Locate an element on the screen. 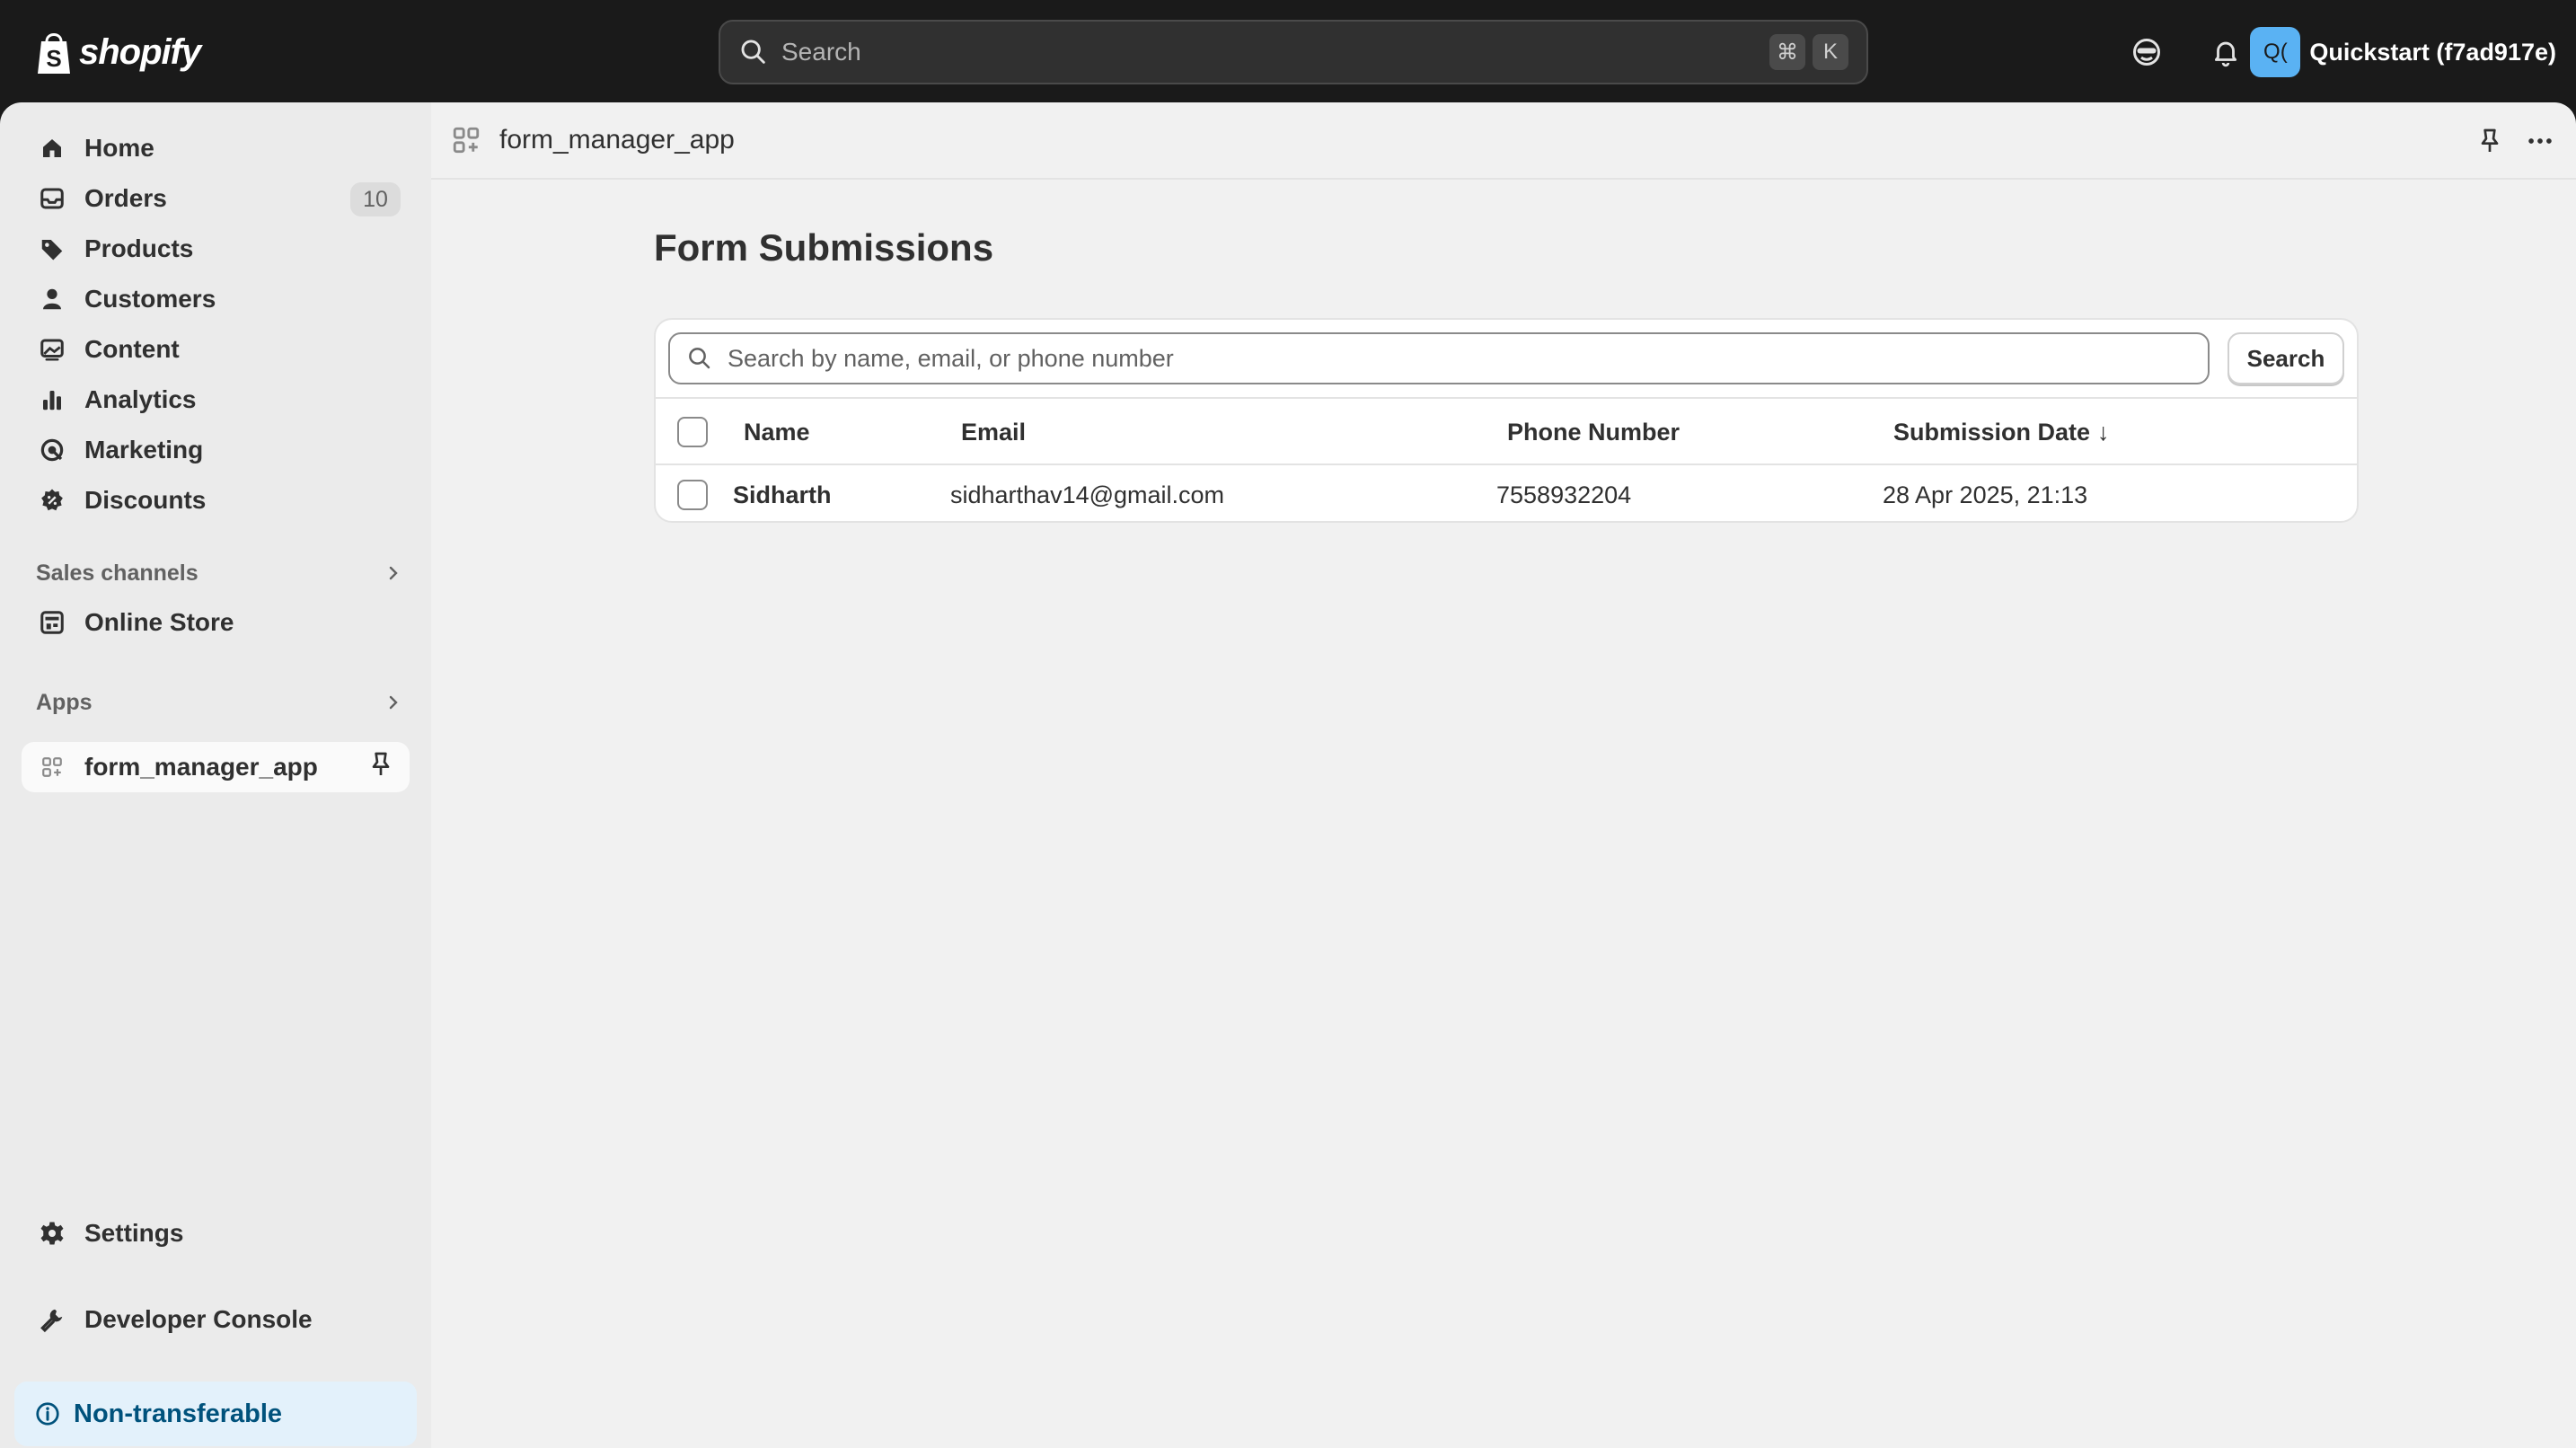 The width and height of the screenshot is (2576, 1448). sidebar-item-developer-console: Developer Console is located at coordinates (216, 1320).